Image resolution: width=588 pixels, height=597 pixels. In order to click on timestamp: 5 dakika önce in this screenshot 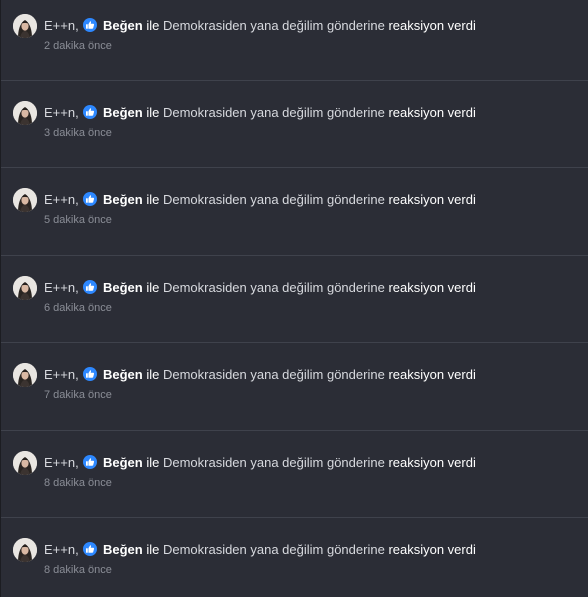, I will do `click(78, 220)`.